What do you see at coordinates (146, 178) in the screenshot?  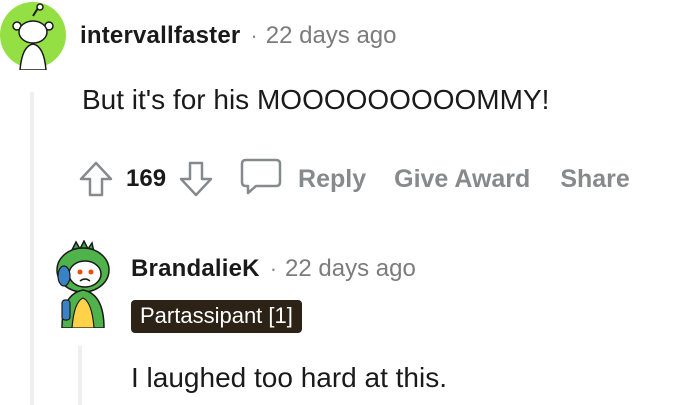 I see `vote-count: 169` at bounding box center [146, 178].